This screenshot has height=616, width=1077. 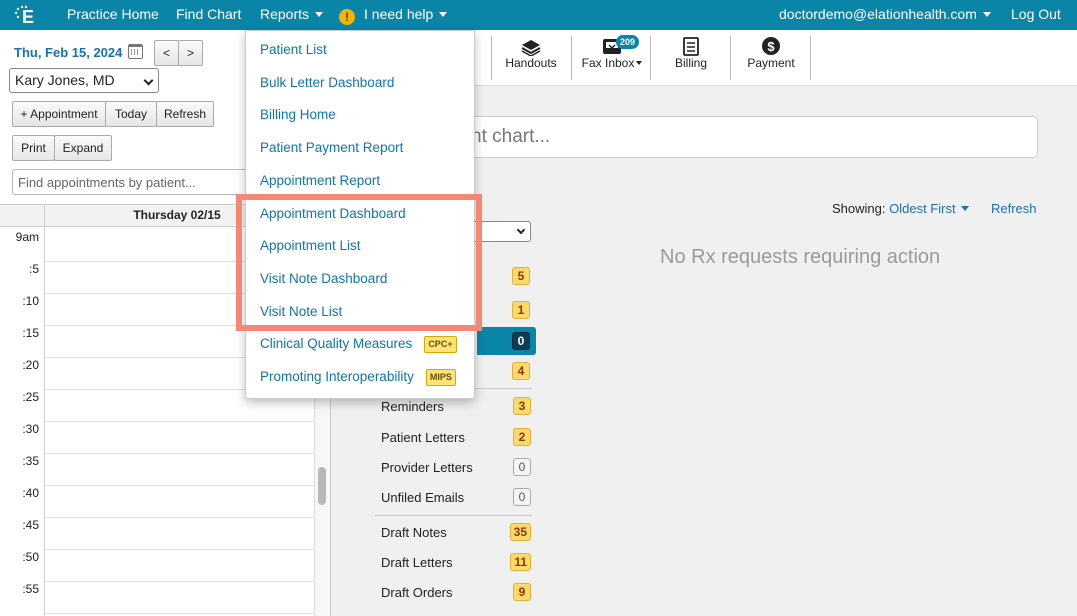 What do you see at coordinates (285, 14) in the screenshot?
I see `nav-reports-label: Reports` at bounding box center [285, 14].